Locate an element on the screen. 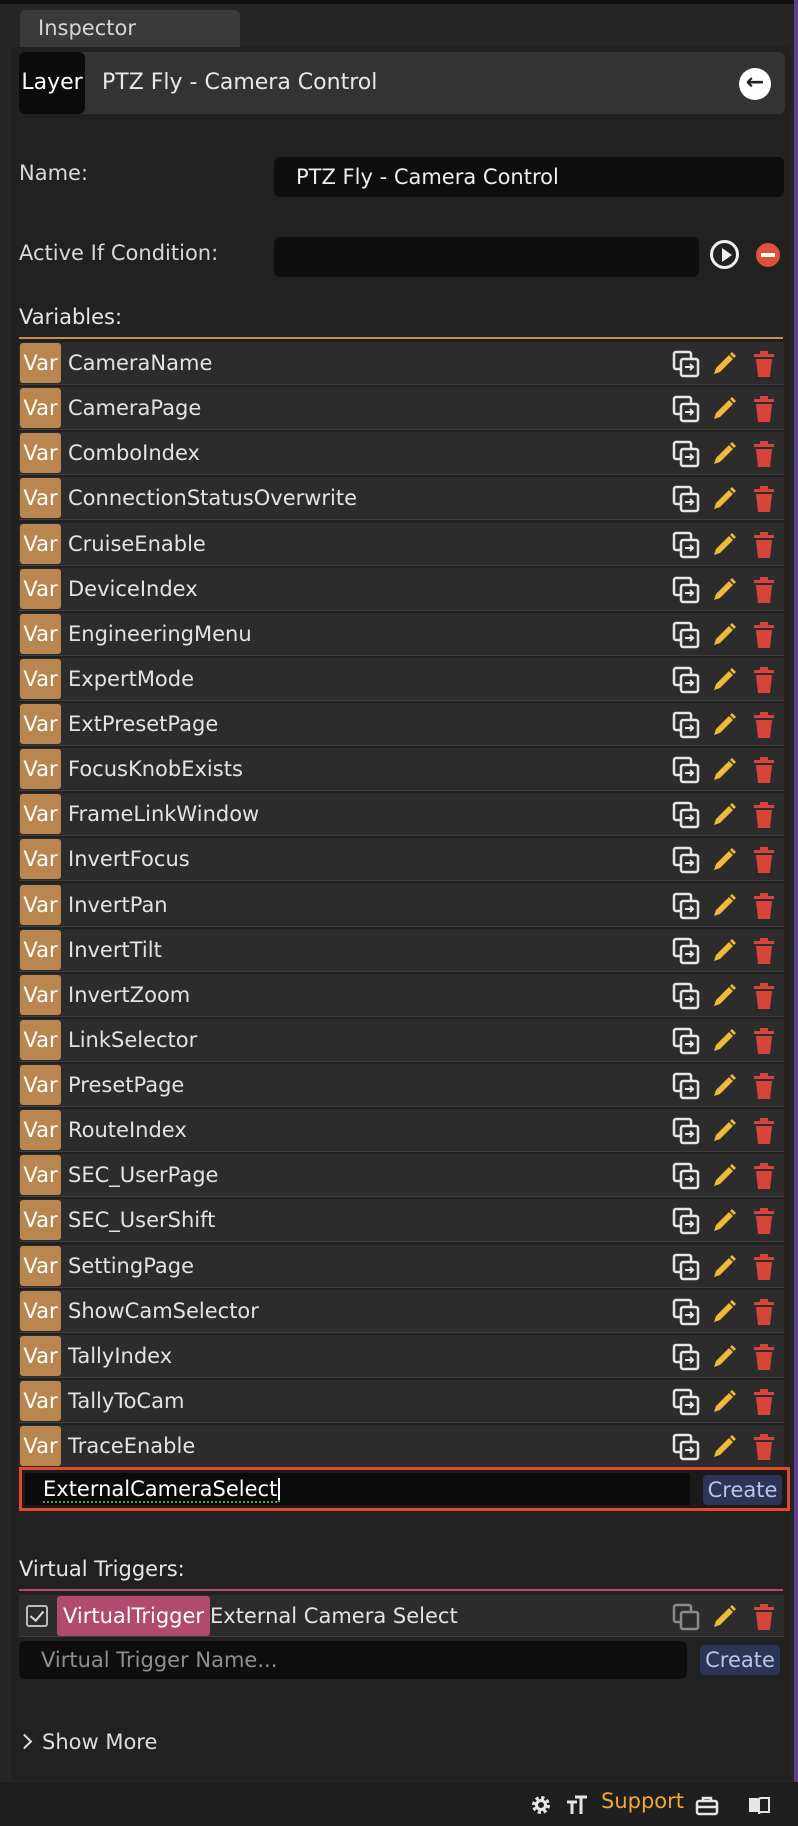 The height and width of the screenshot is (1826, 798). variable-row: Var CameraPage is located at coordinates (401, 409).